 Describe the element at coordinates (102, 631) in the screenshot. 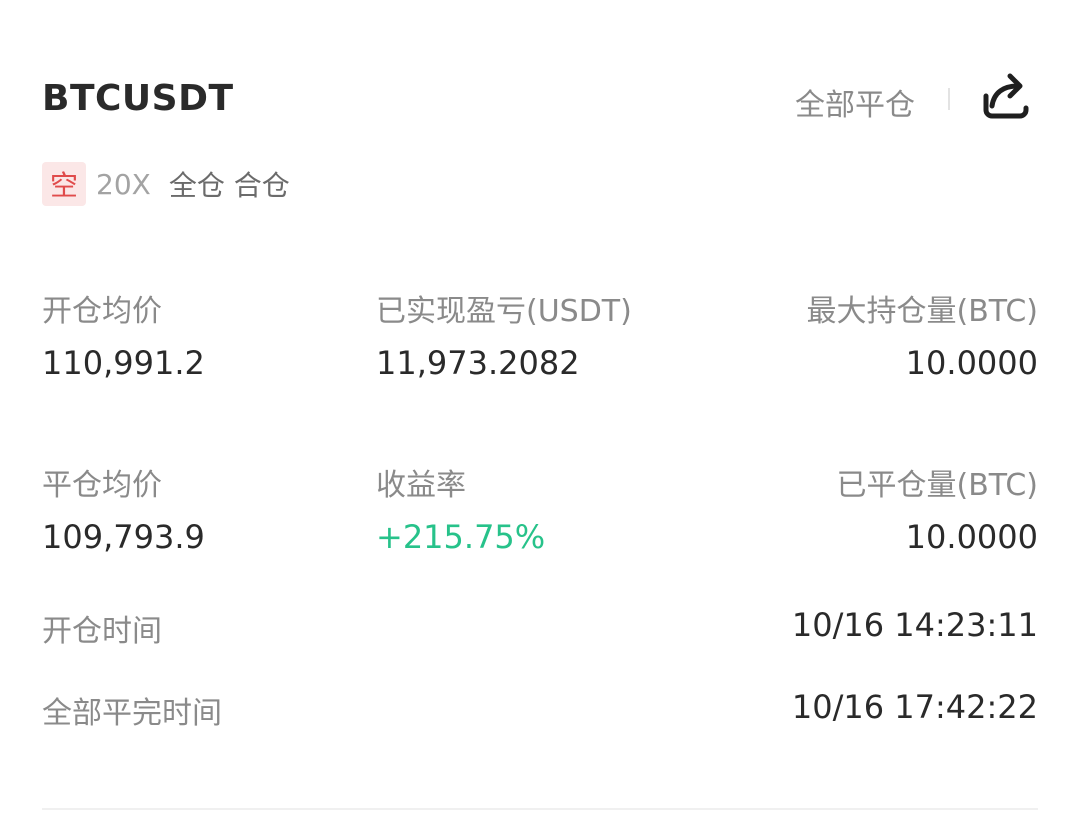

I see `open-time-label: 开仓时间` at that location.